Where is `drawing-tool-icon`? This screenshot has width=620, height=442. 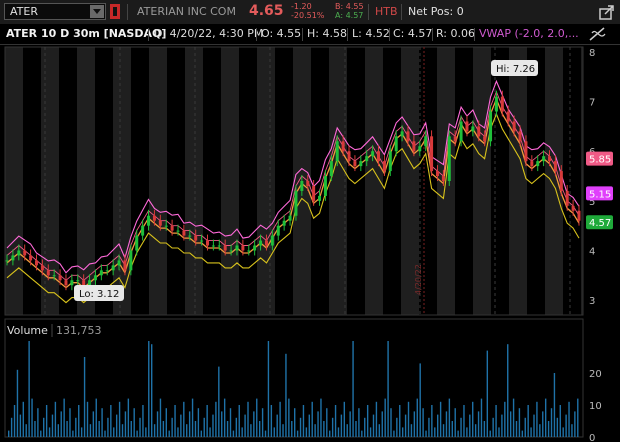 drawing-tool-icon is located at coordinates (598, 34).